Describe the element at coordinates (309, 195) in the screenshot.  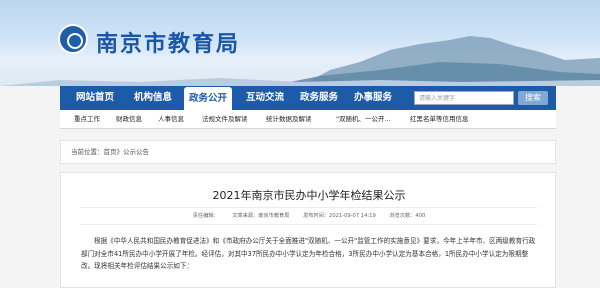
I see `article-title: 2021年南京市民办中小学年检结果公示` at that location.